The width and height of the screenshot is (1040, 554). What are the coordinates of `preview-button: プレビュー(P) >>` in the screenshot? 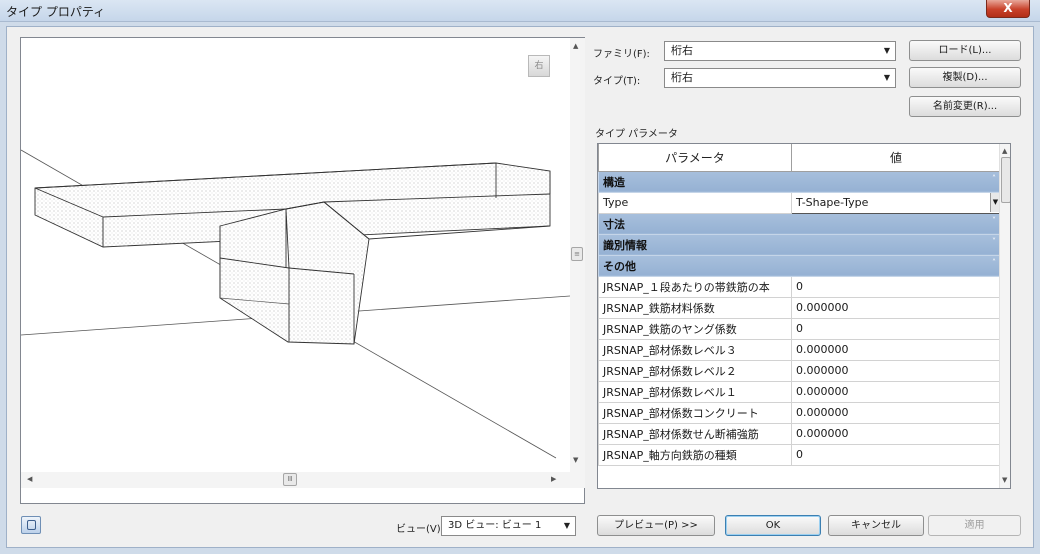 It's located at (656, 525).